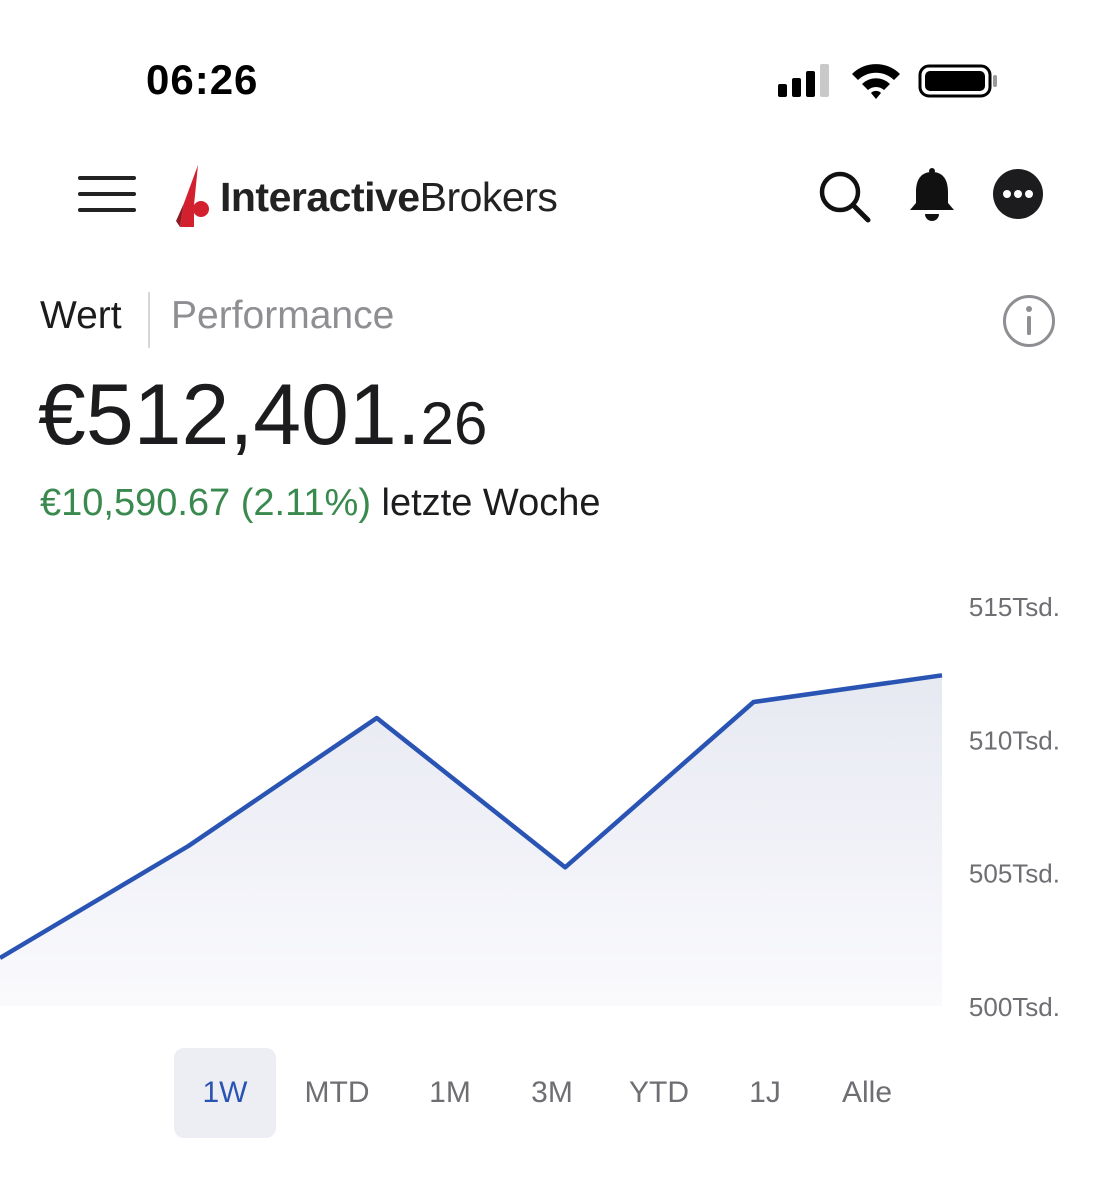 The image size is (1098, 1200). I want to click on range-button-alle: Alle, so click(867, 1093).